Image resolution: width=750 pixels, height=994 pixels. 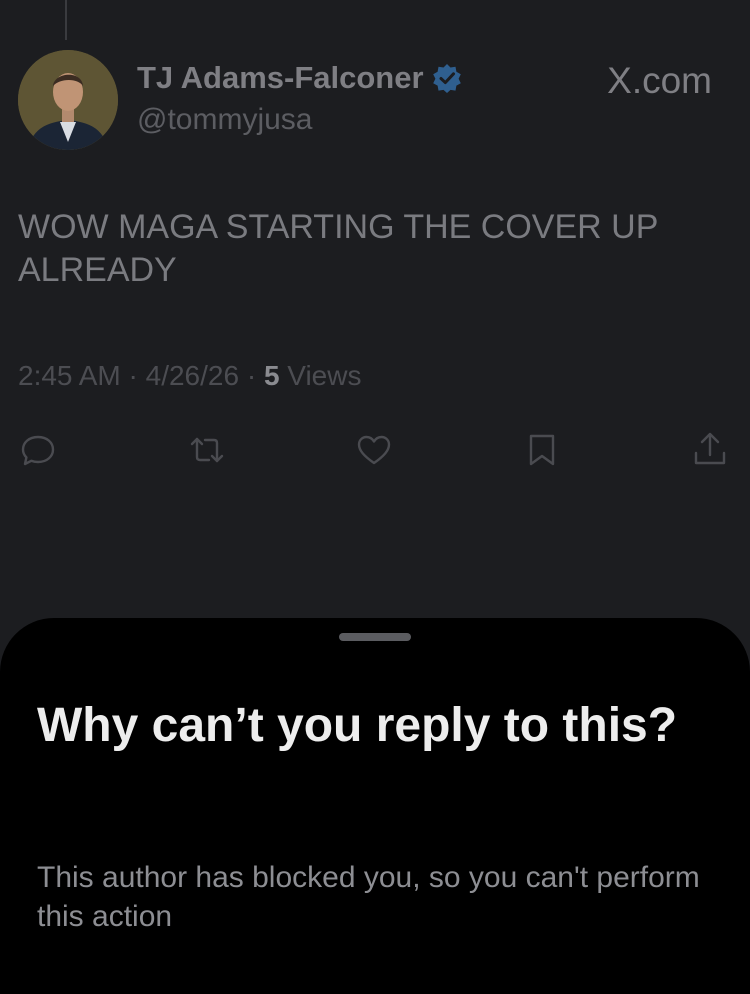 I want to click on sheet-title: Why can’t you reply to this?, so click(x=357, y=725).